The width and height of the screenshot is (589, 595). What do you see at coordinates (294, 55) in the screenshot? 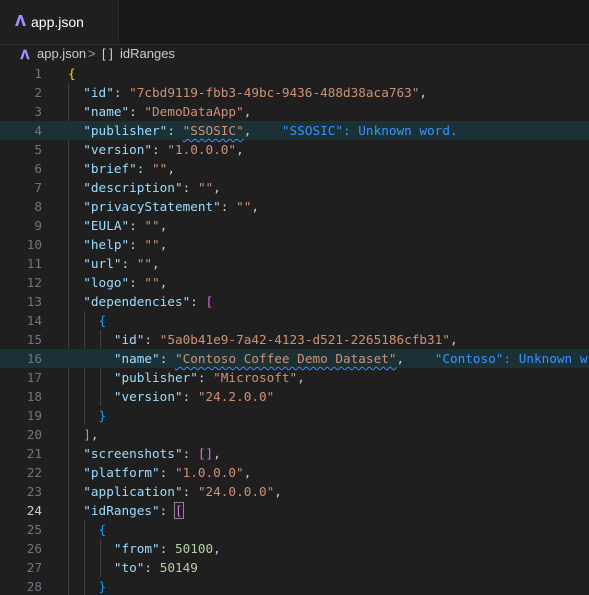
I see `breadcrumb: app.json > [ ] idRanges` at bounding box center [294, 55].